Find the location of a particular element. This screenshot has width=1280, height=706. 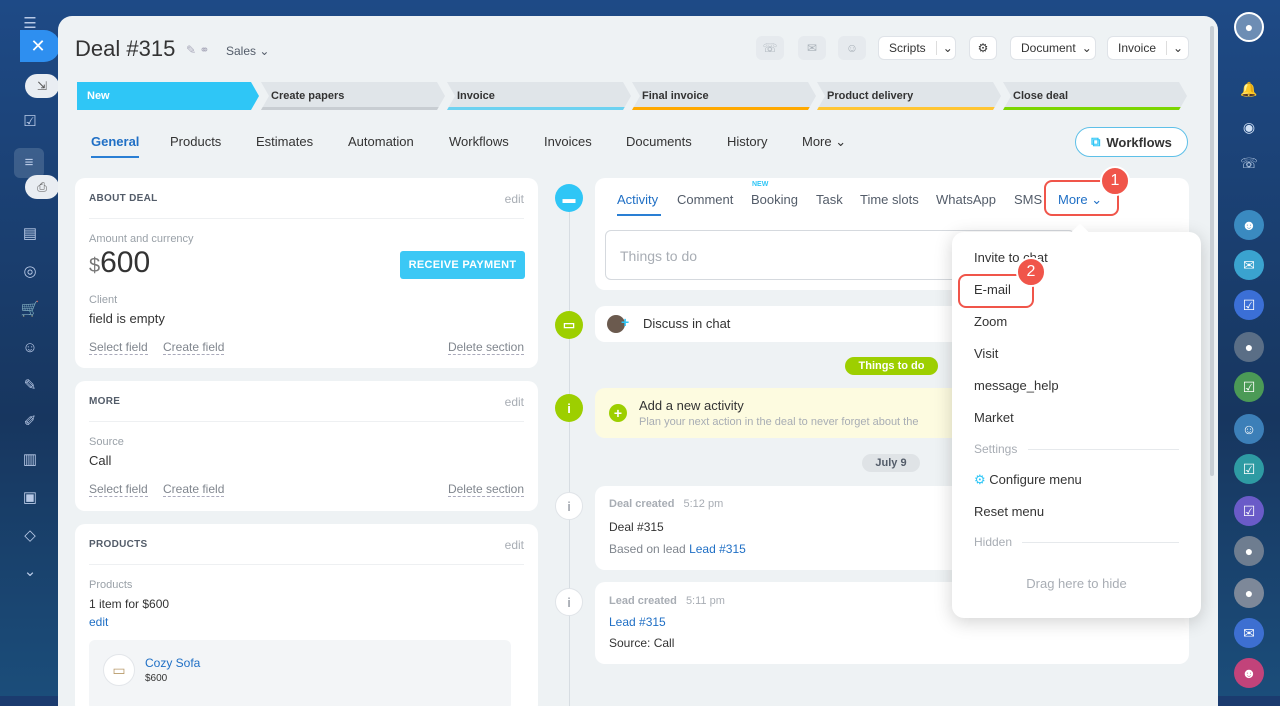

crm-filter-icon: ≡ is located at coordinates (29, 163).